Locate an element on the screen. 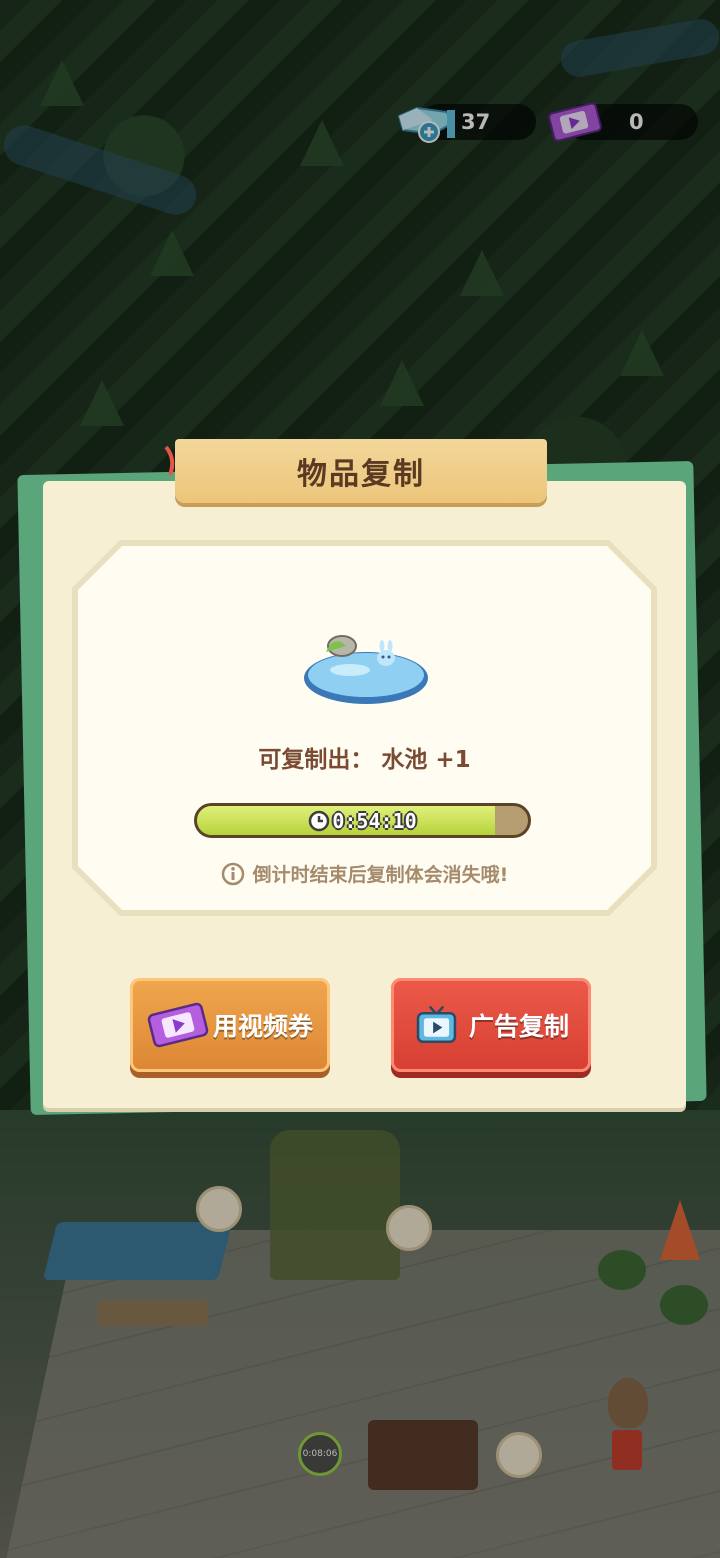  pond-icon is located at coordinates (366, 669).